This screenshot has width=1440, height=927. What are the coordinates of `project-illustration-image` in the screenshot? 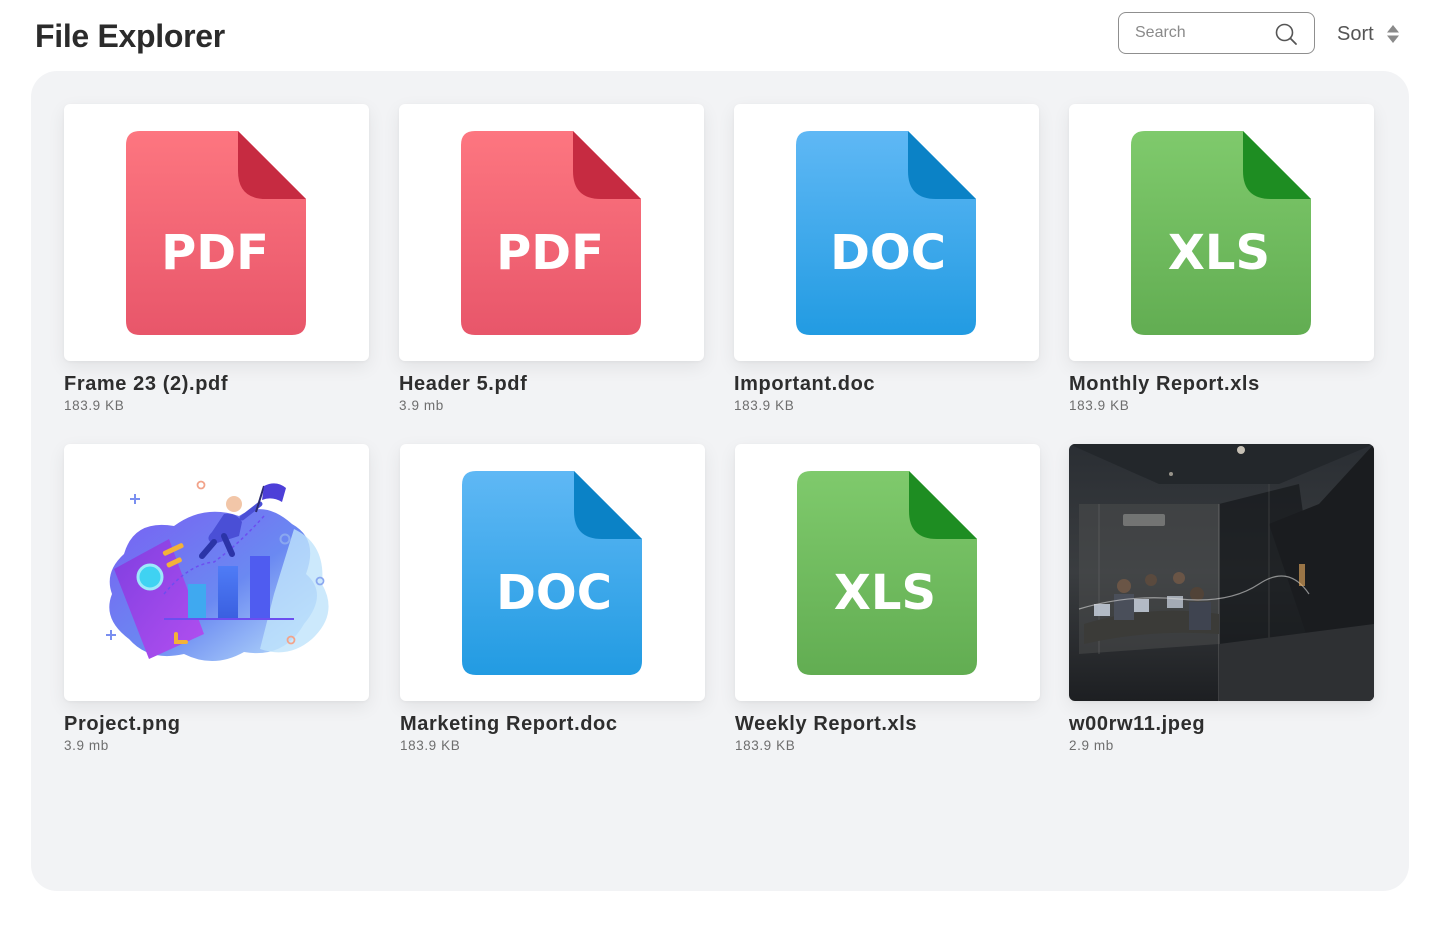 It's located at (217, 571).